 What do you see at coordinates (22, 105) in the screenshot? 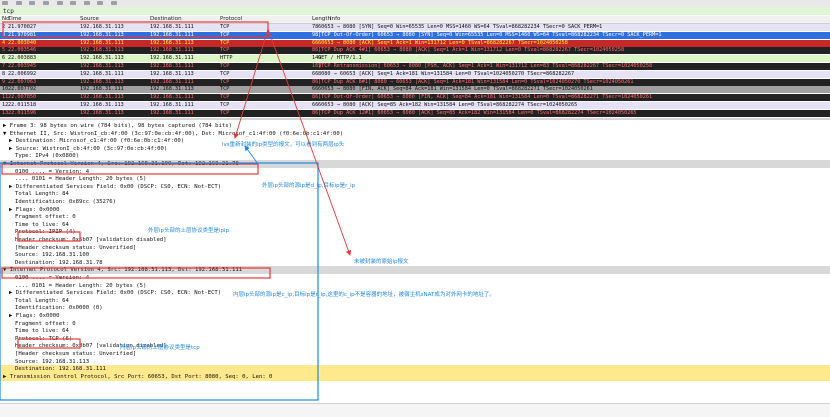
I see `packet-cell-time: 22.011518` at bounding box center [22, 105].